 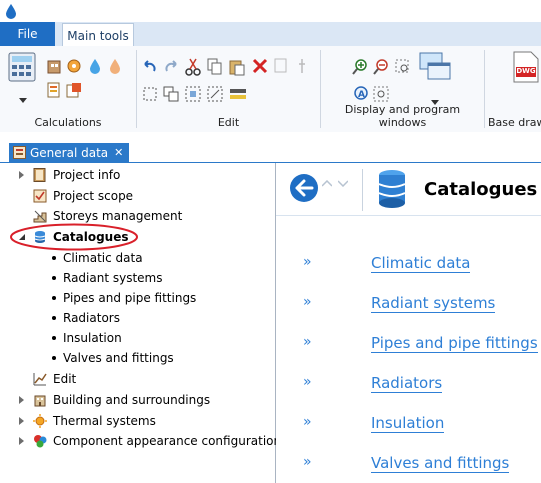 I want to click on tree-subitem-radiant-systems: Radiant systems, so click(x=135, y=278).